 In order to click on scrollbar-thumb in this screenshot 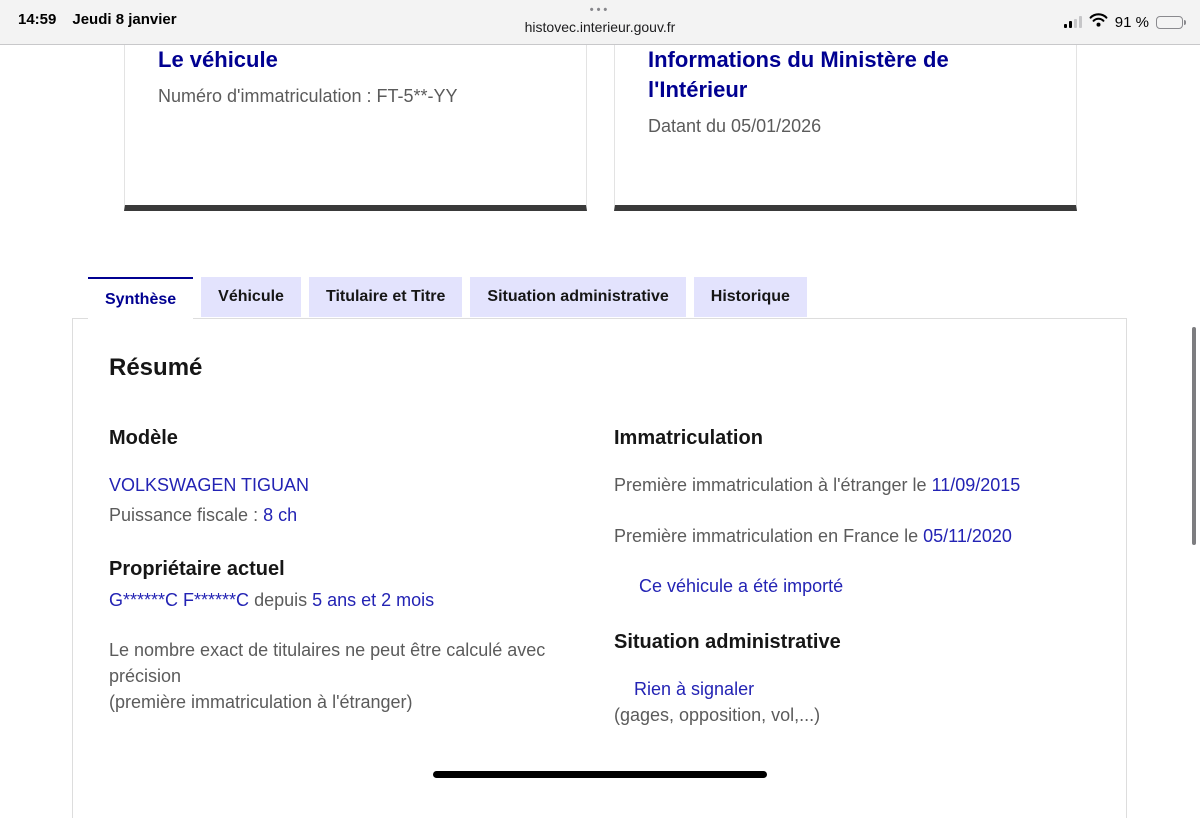, I will do `click(1194, 436)`.